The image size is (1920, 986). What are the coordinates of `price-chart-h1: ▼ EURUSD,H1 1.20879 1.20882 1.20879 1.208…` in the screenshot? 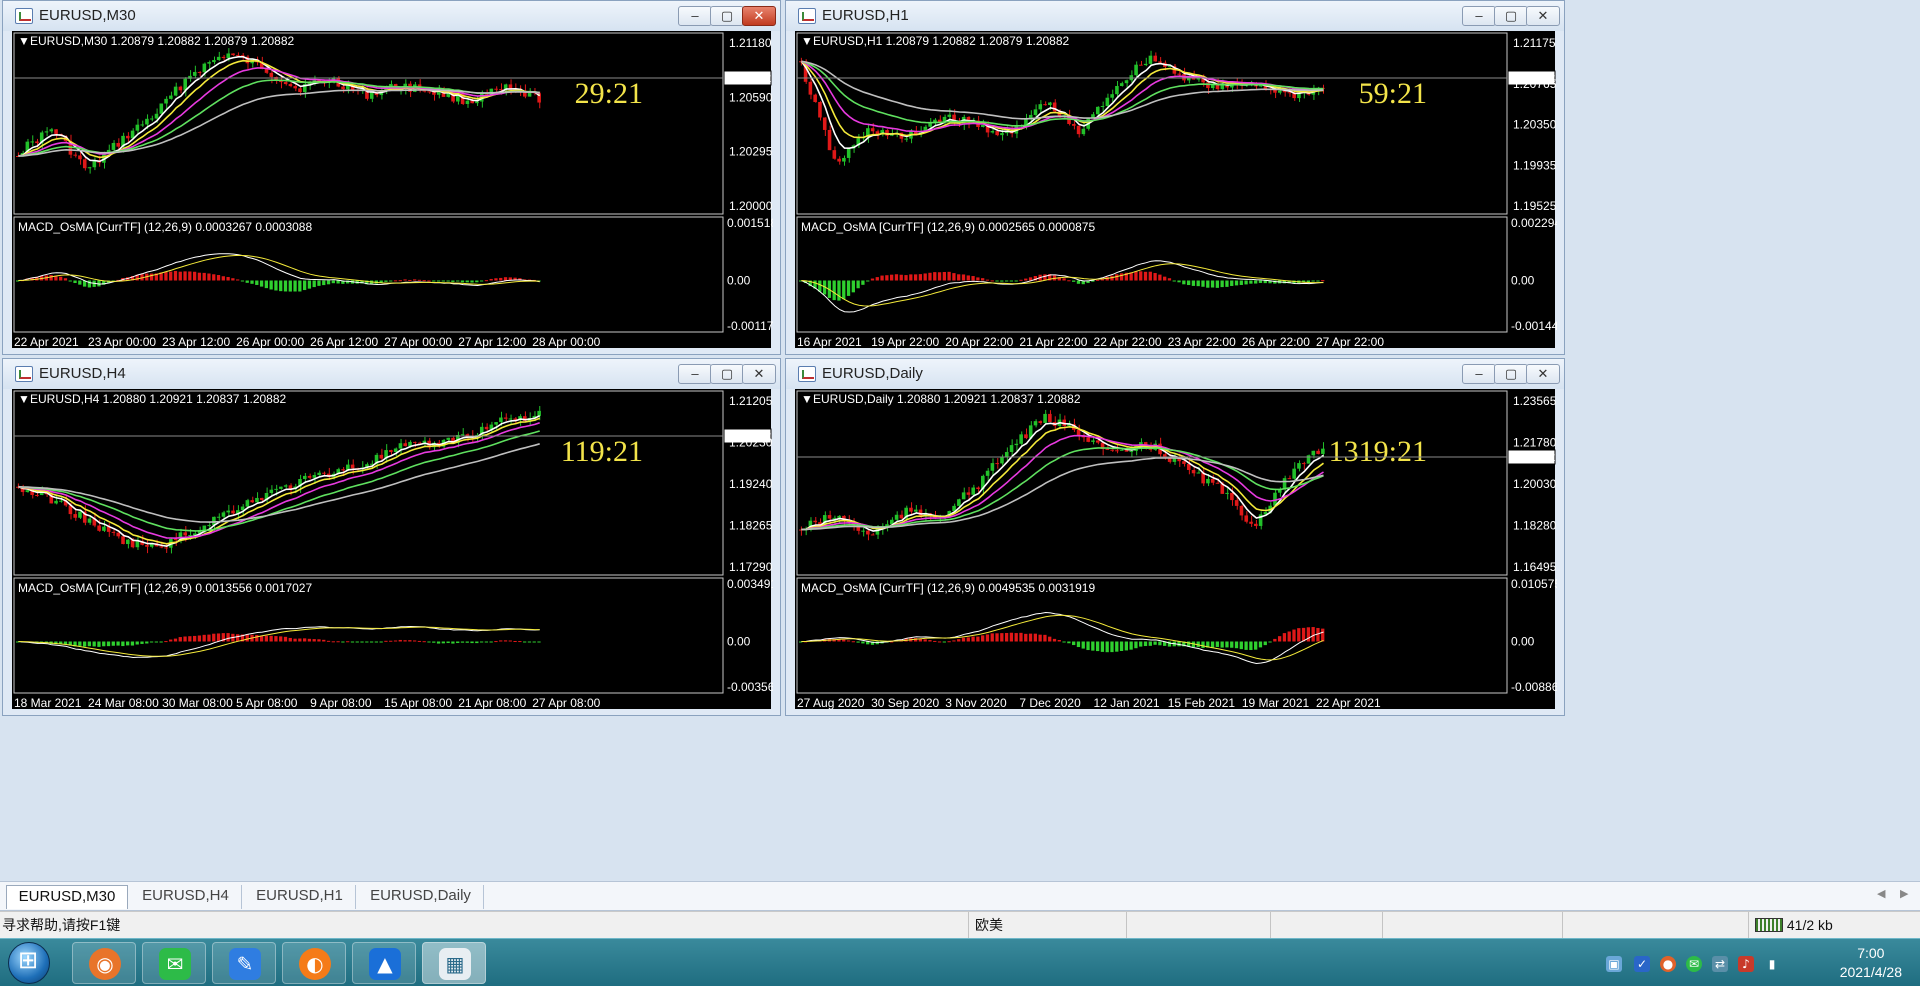 It's located at (1176, 190).